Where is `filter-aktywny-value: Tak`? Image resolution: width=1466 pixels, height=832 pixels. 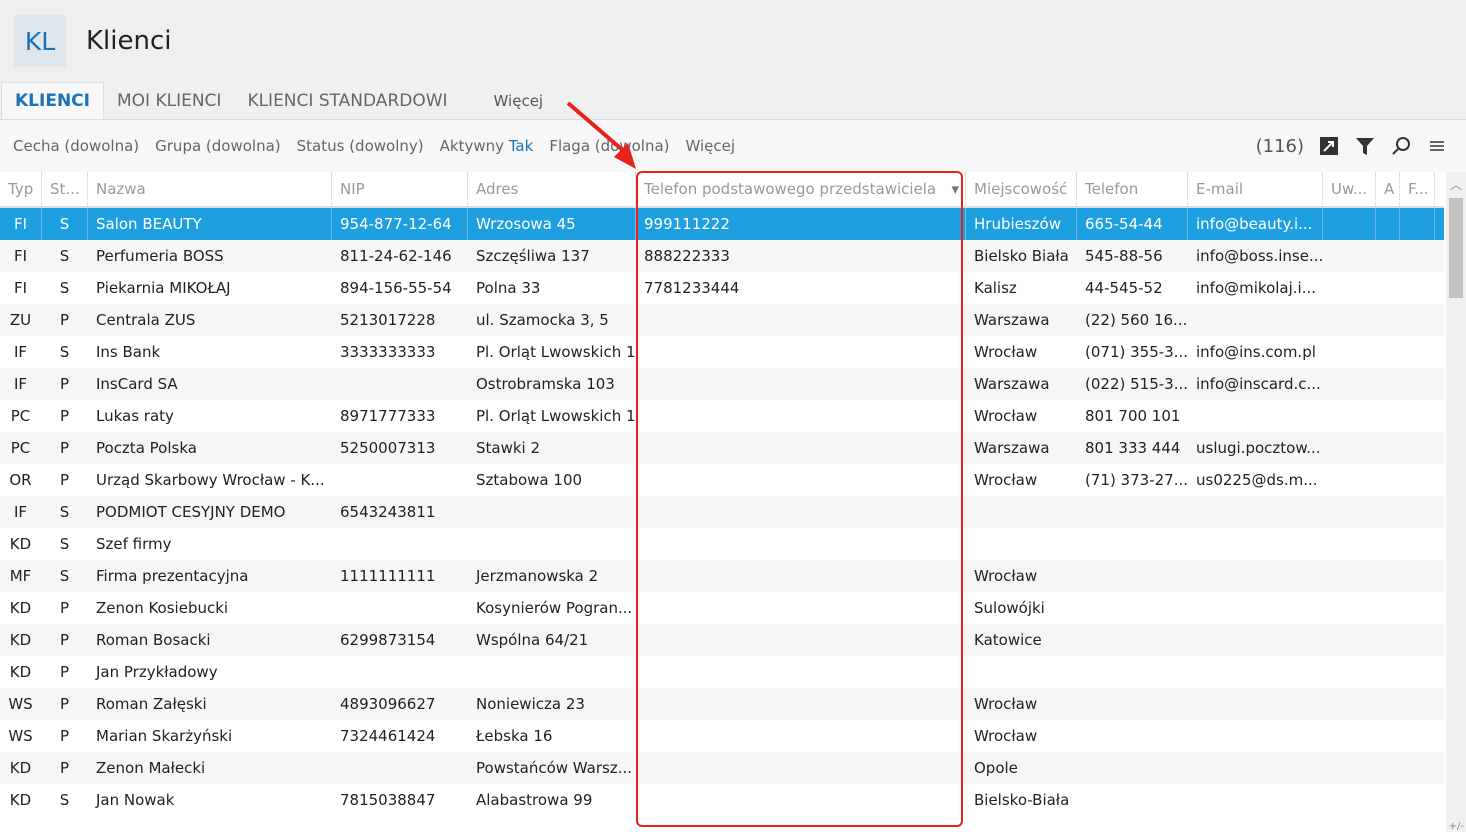
filter-aktywny-value: Tak is located at coordinates (521, 146).